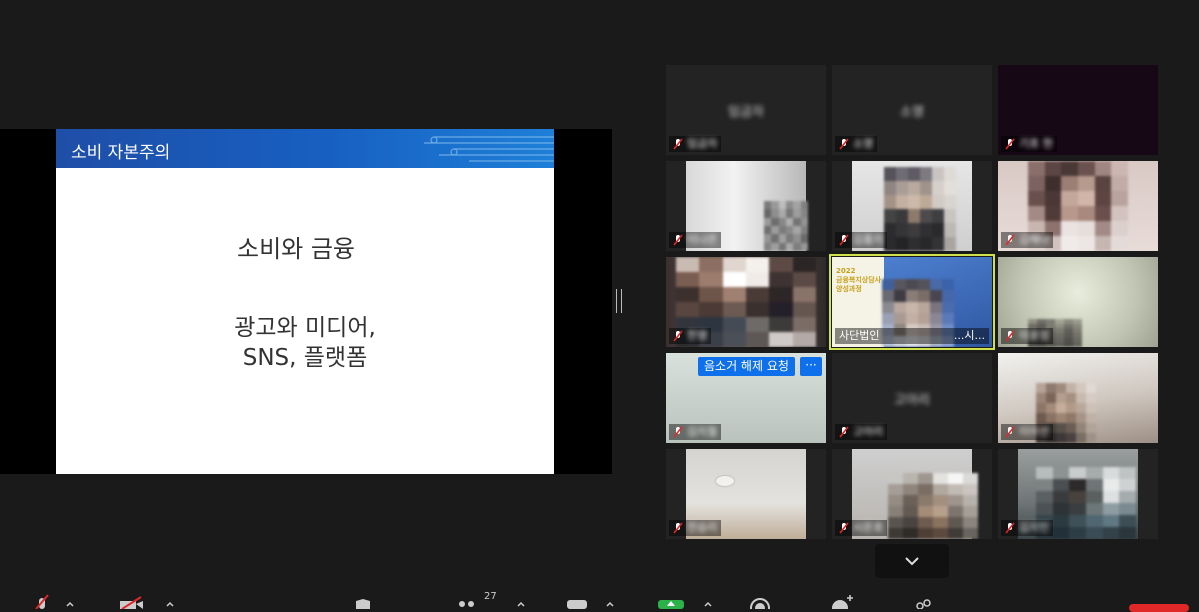 Image resolution: width=1199 pixels, height=612 pixels. Describe the element at coordinates (861, 240) in the screenshot. I see `participant-name-label: 김홍지` at that location.